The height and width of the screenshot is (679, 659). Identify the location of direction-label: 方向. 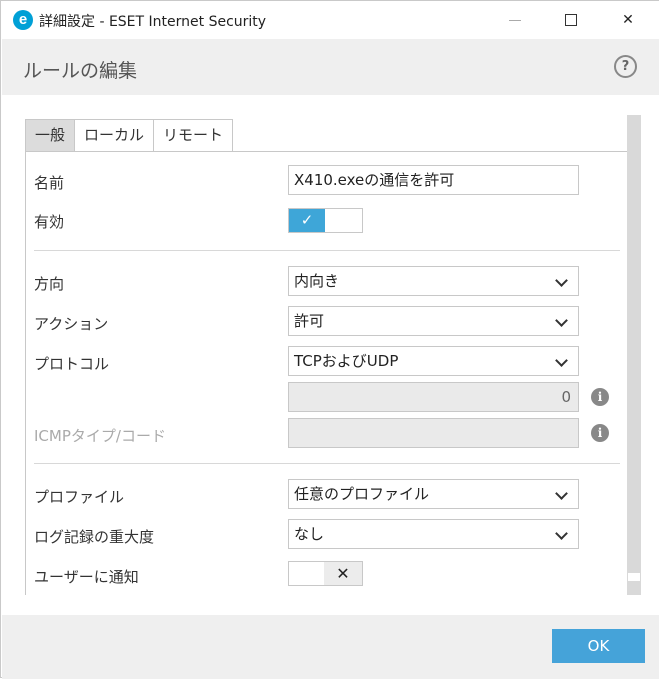
(49, 284).